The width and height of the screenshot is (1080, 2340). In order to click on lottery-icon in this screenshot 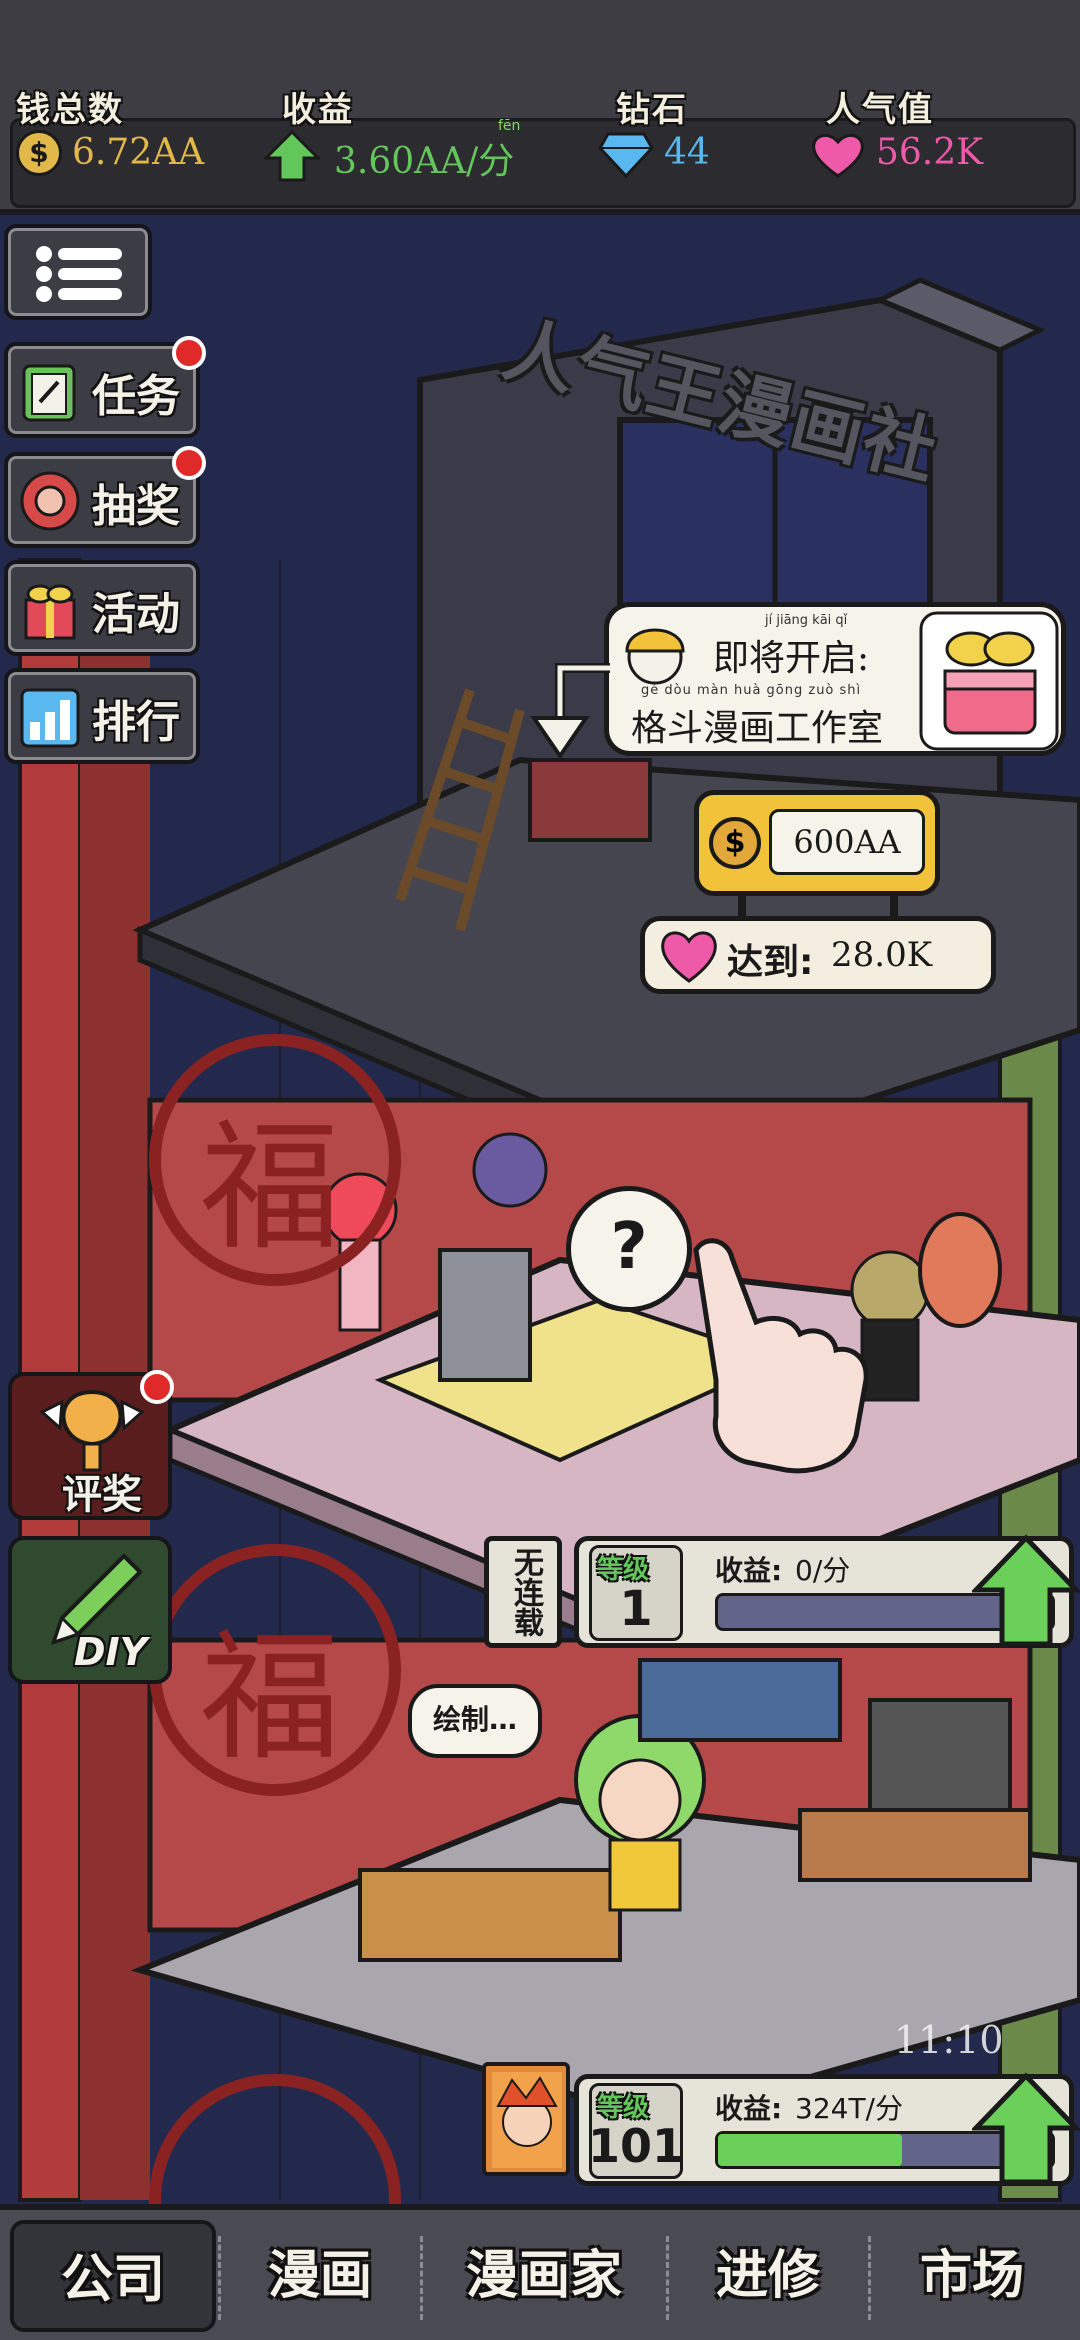, I will do `click(50, 501)`.